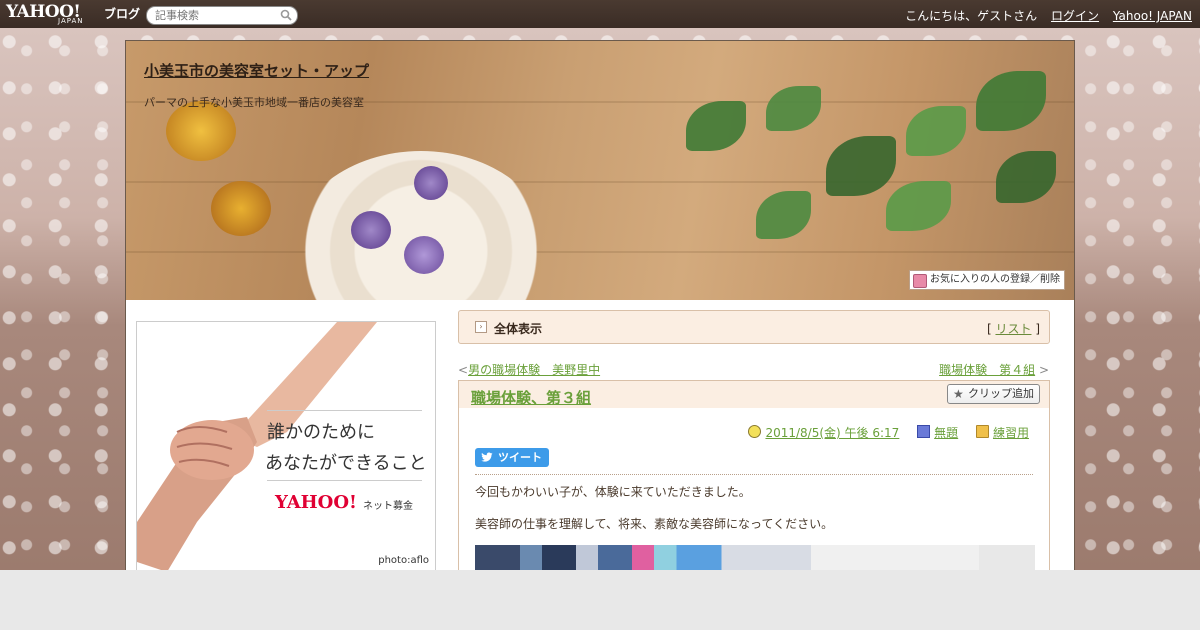 This screenshot has height=630, width=1200. I want to click on list-bracket-close: ], so click(1037, 329).